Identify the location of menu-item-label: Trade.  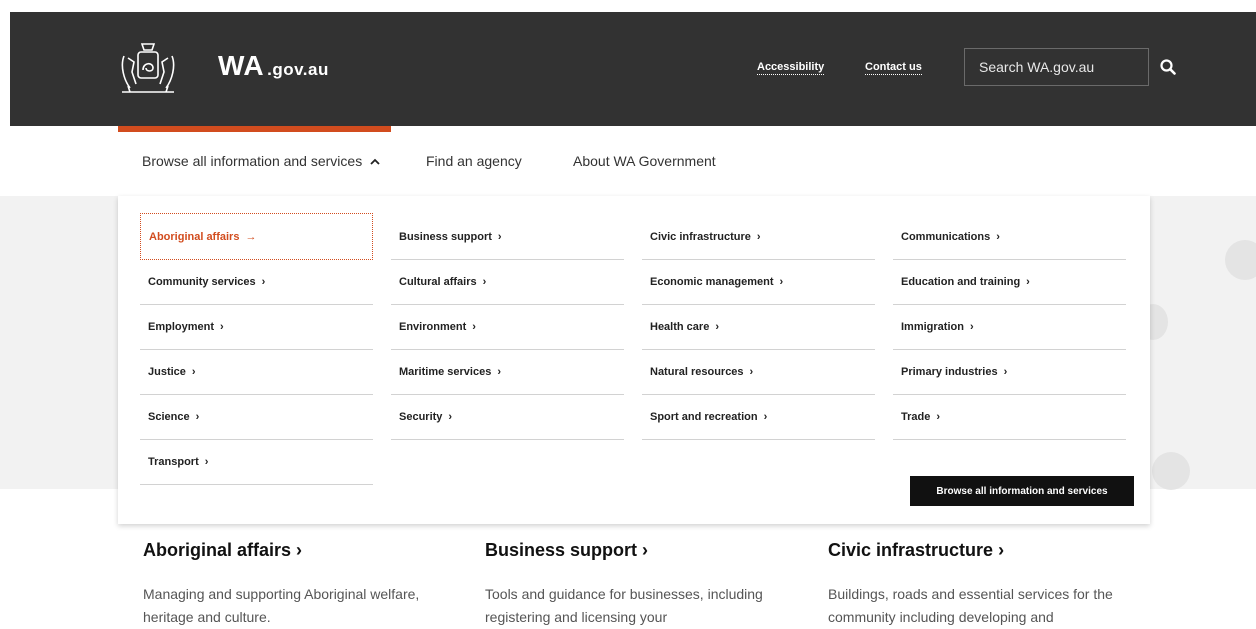
(916, 417).